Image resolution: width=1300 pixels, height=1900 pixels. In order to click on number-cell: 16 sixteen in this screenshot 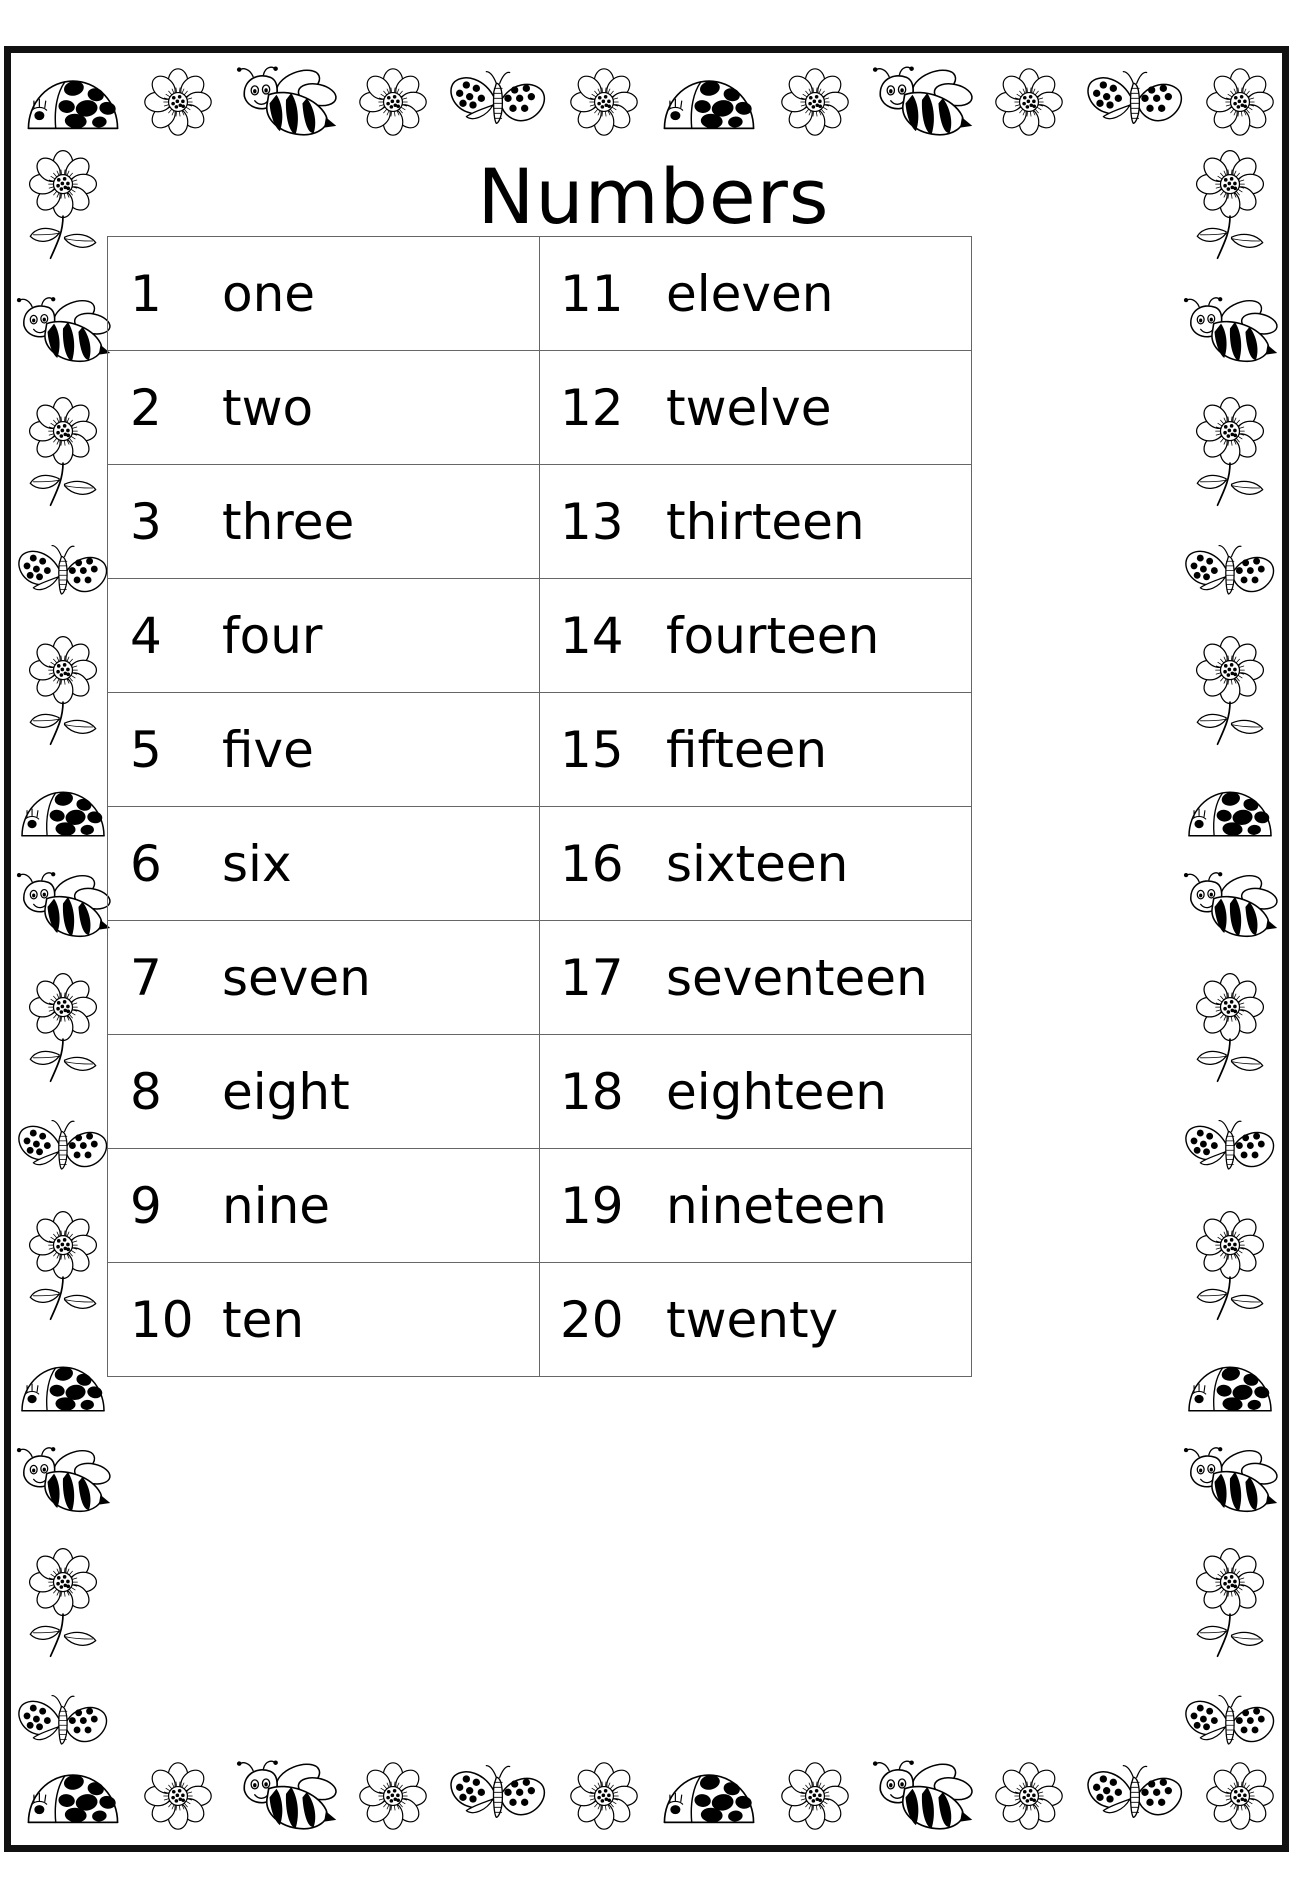, I will do `click(755, 863)`.